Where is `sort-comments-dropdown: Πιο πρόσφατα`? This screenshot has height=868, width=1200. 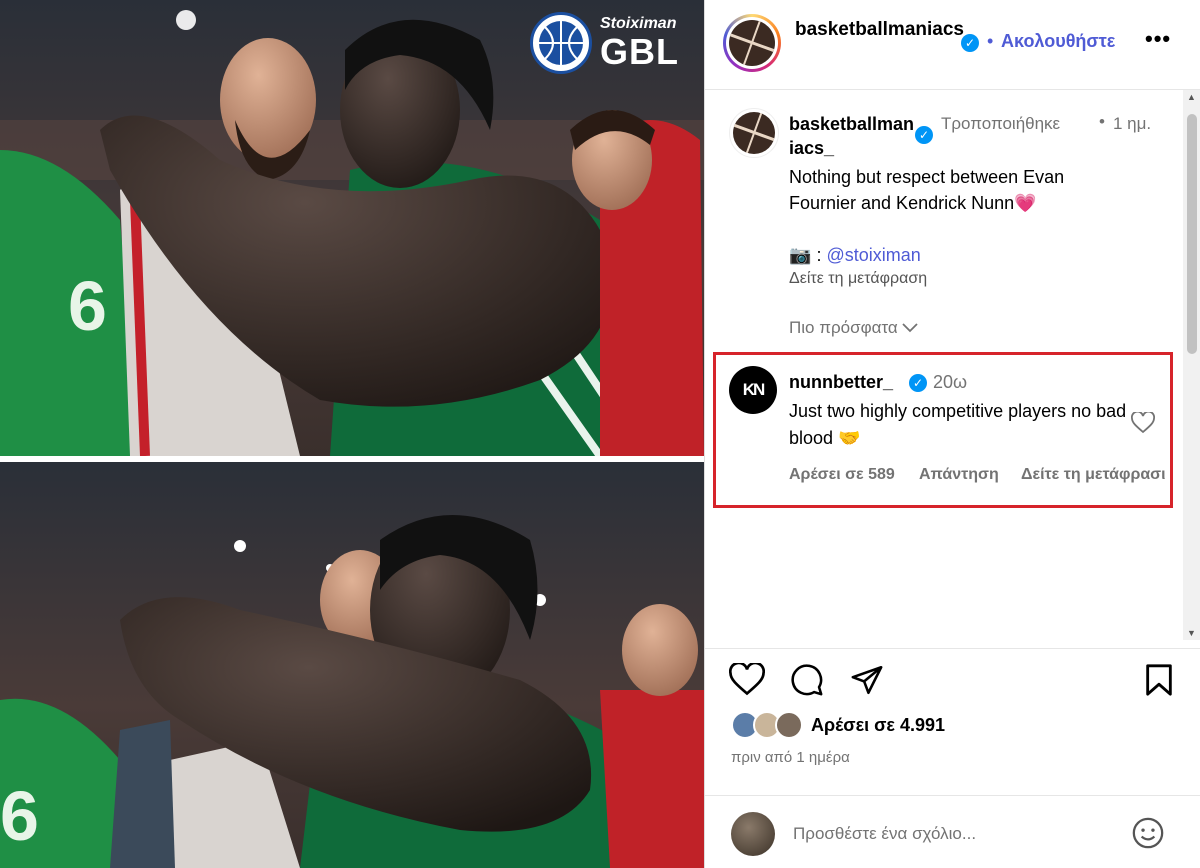
sort-comments-dropdown: Πιο πρόσφατα is located at coordinates (854, 328).